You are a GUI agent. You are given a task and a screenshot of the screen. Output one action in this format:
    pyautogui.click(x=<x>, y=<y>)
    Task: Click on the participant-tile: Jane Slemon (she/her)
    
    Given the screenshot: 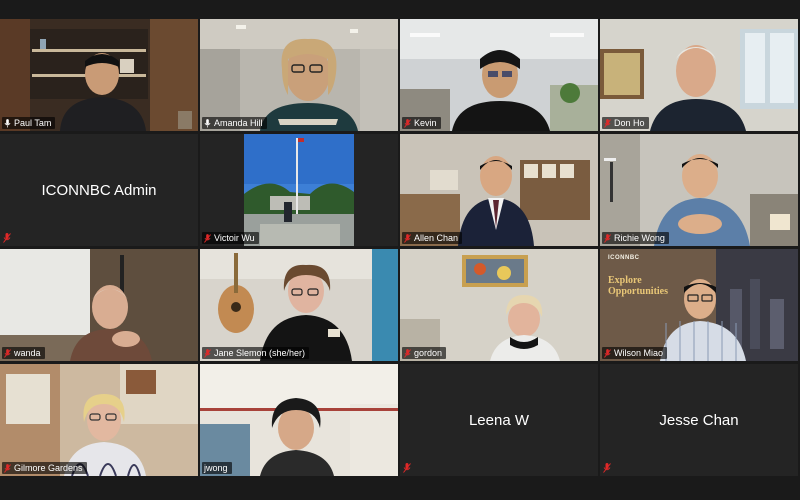 What is the action you would take?
    pyautogui.click(x=299, y=305)
    